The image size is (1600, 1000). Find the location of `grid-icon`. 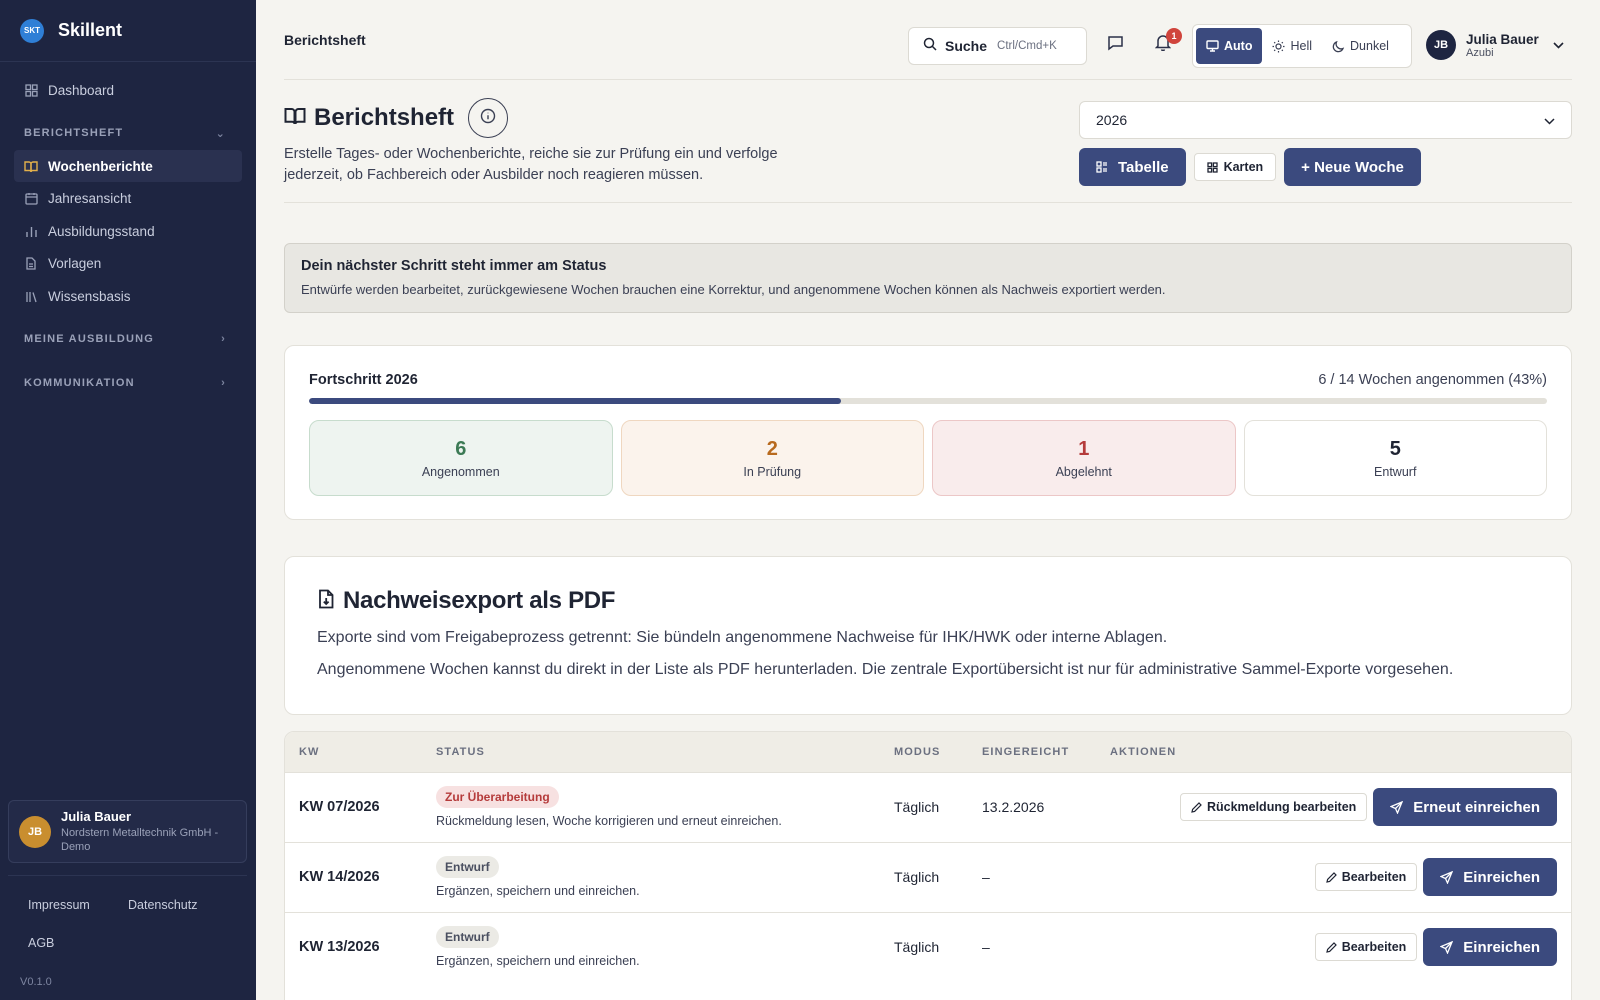

grid-icon is located at coordinates (1212, 167).